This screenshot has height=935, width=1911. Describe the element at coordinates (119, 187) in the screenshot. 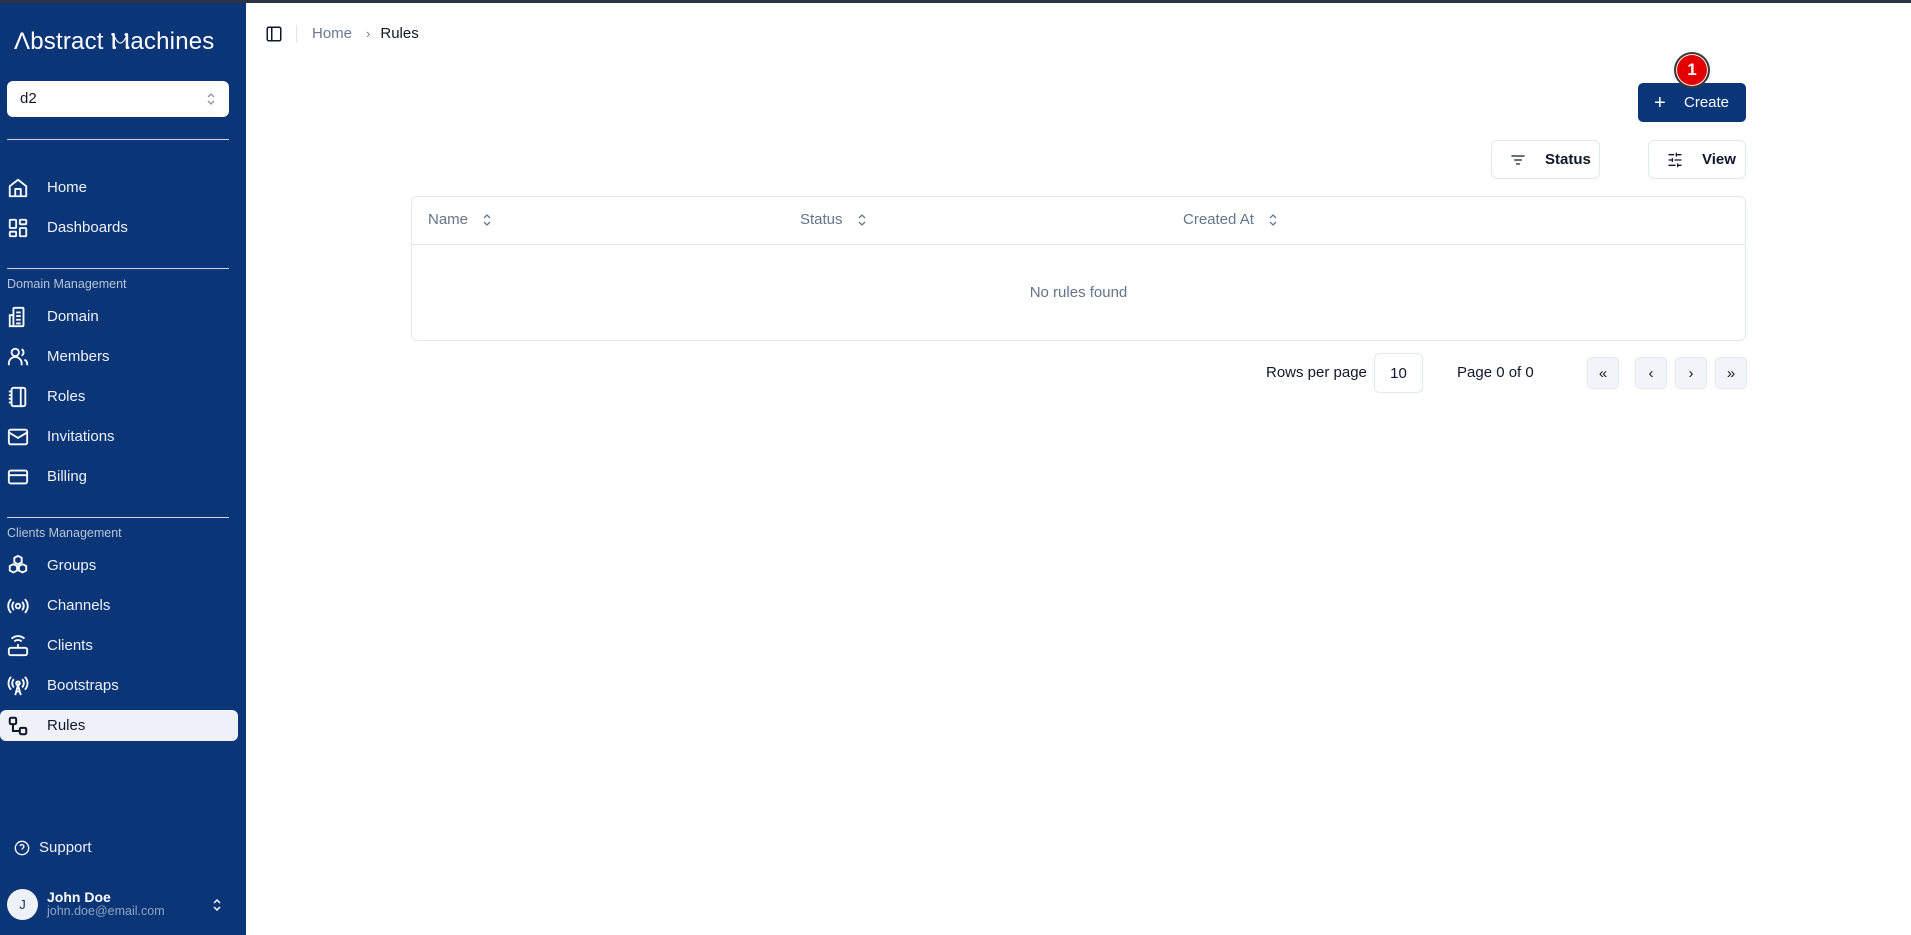

I see `sidebar-item-home: Home` at that location.